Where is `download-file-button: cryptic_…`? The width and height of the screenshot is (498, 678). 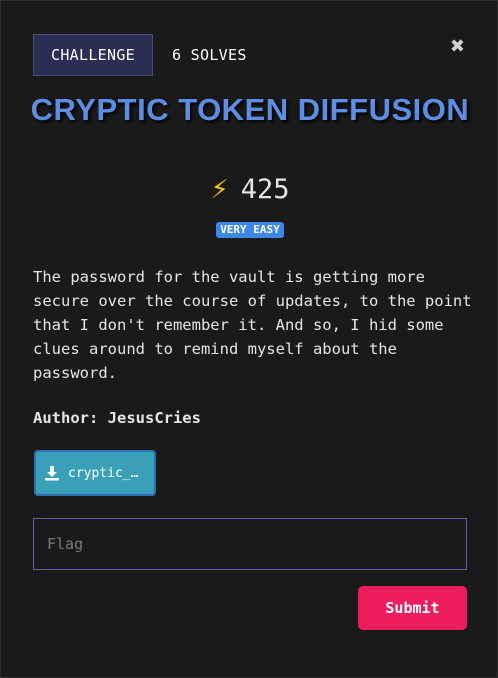 download-file-button: cryptic_… is located at coordinates (95, 473).